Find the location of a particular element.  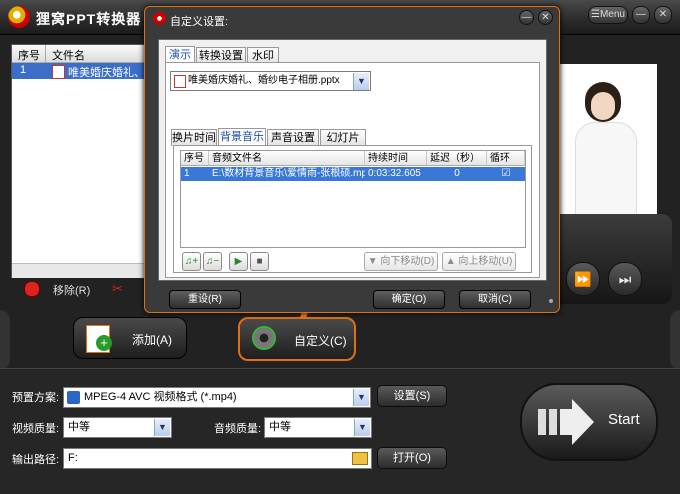

fast-forward-button: ⏩ is located at coordinates (583, 279).